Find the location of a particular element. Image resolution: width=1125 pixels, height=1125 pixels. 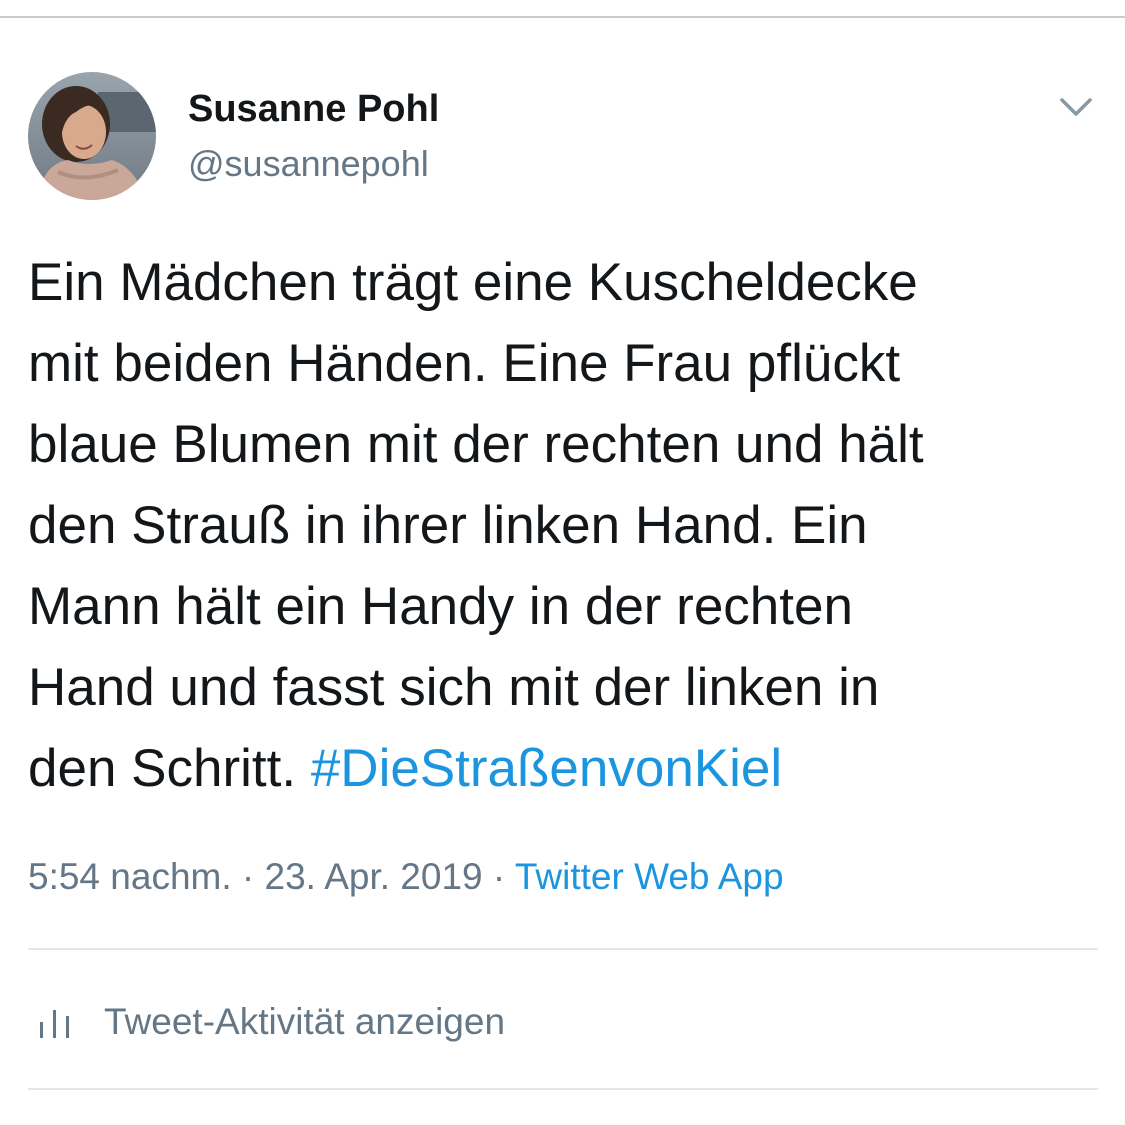

tweet-text-line: blaue Blumen mit der rechten und hält is located at coordinates (476, 444).